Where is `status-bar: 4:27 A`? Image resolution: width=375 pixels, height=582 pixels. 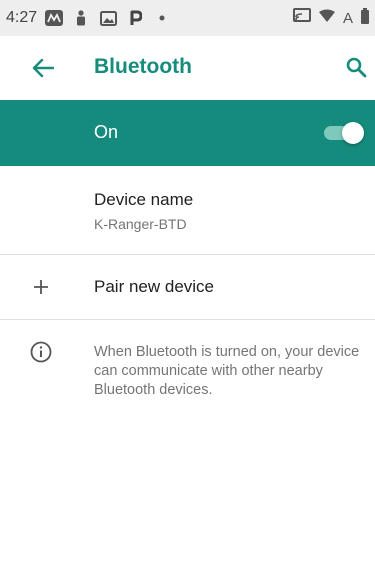 status-bar: 4:27 A is located at coordinates (187, 18).